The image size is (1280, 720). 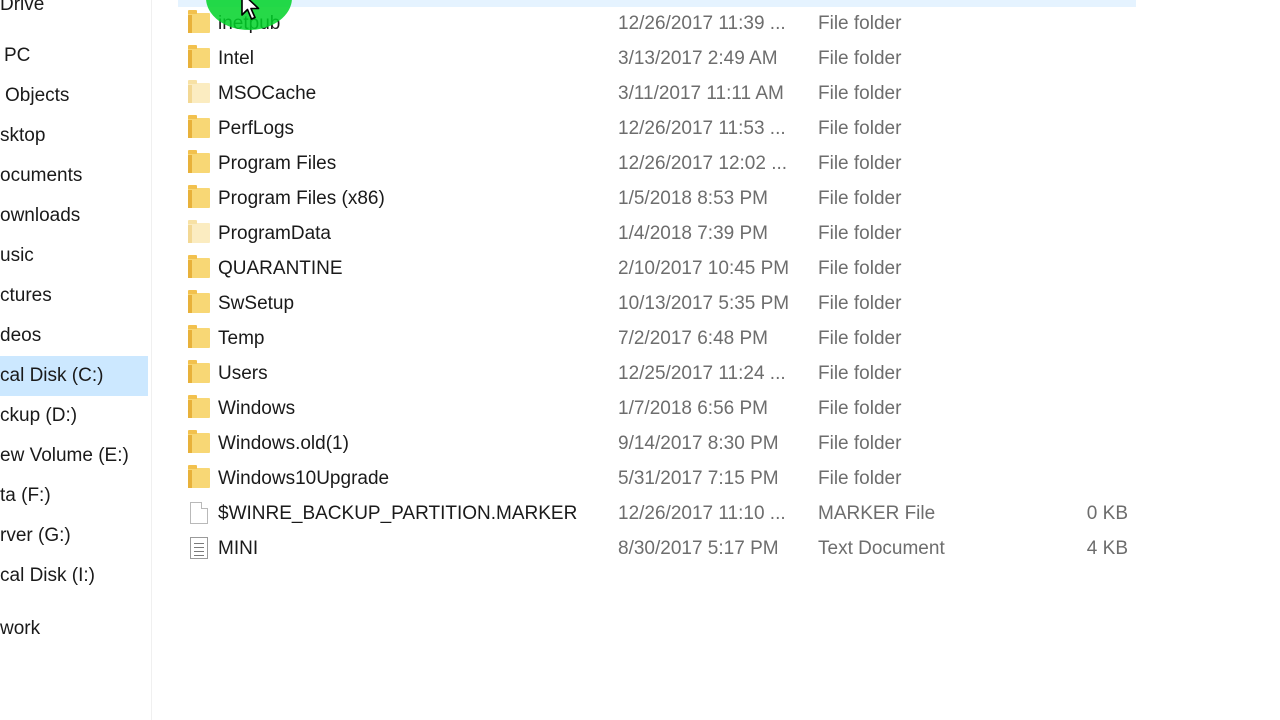 I want to click on file-date-modified: 5/31/2017 7:15 PM, so click(x=698, y=478).